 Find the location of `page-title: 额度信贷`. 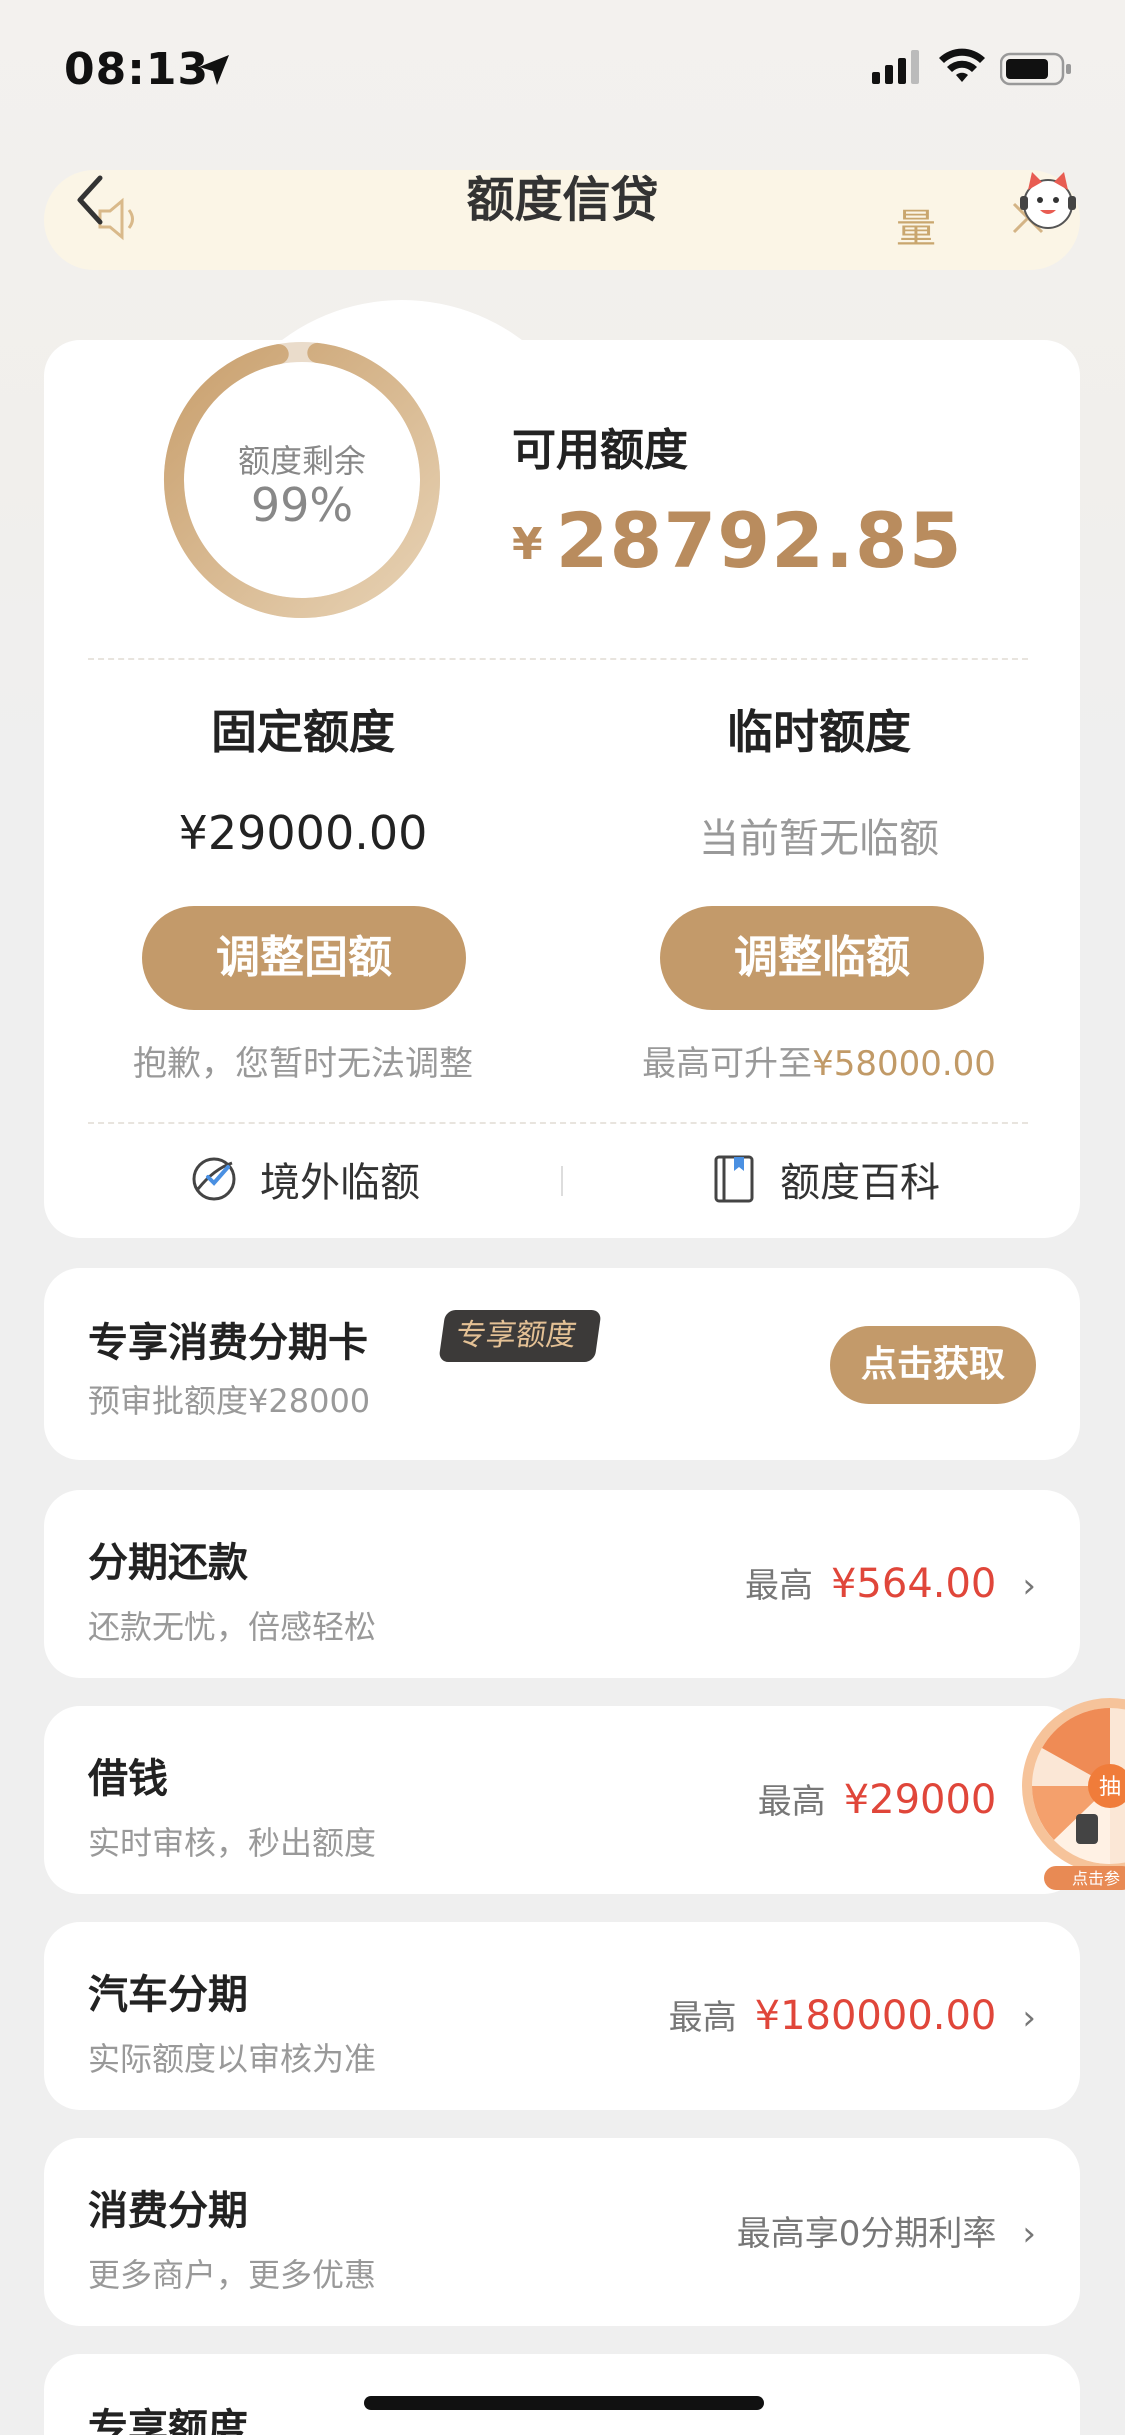

page-title: 额度信贷 is located at coordinates (562, 200).